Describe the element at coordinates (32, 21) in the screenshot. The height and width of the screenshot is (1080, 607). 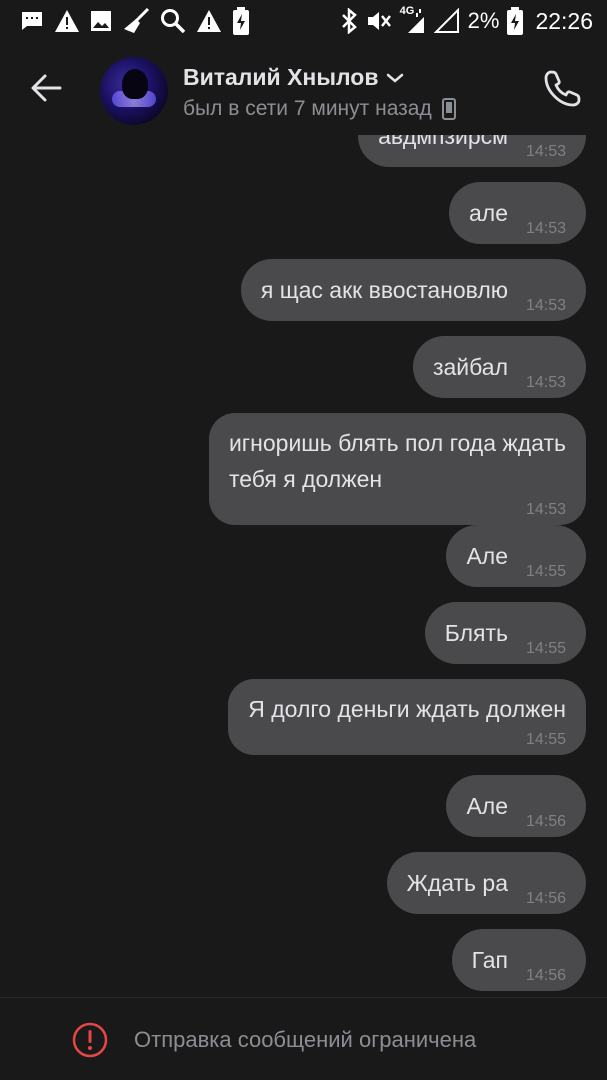
I see `message-notification-icon` at that location.